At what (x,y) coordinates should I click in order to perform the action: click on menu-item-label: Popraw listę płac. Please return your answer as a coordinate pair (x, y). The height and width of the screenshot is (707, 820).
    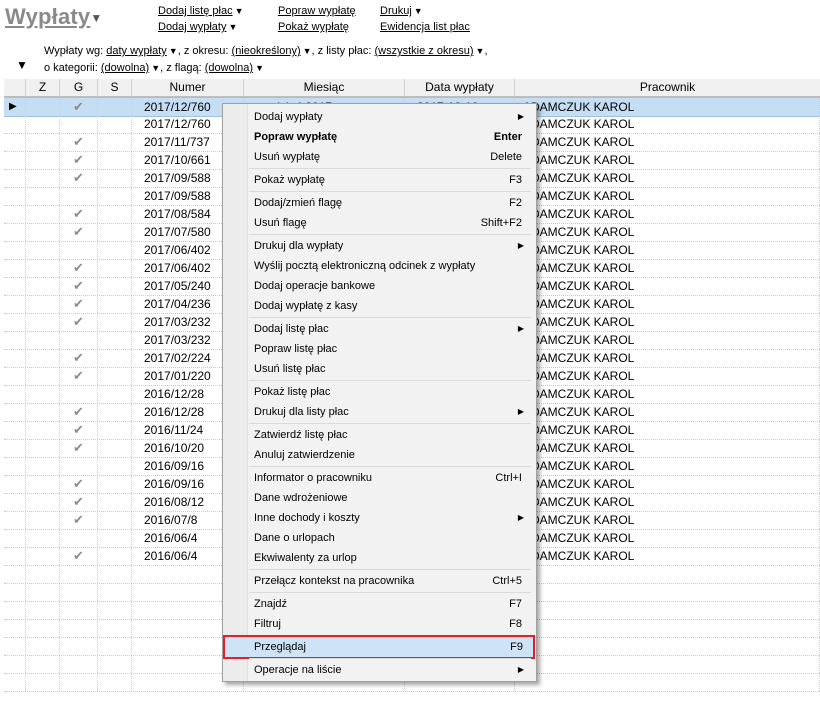
    Looking at the image, I should click on (296, 349).